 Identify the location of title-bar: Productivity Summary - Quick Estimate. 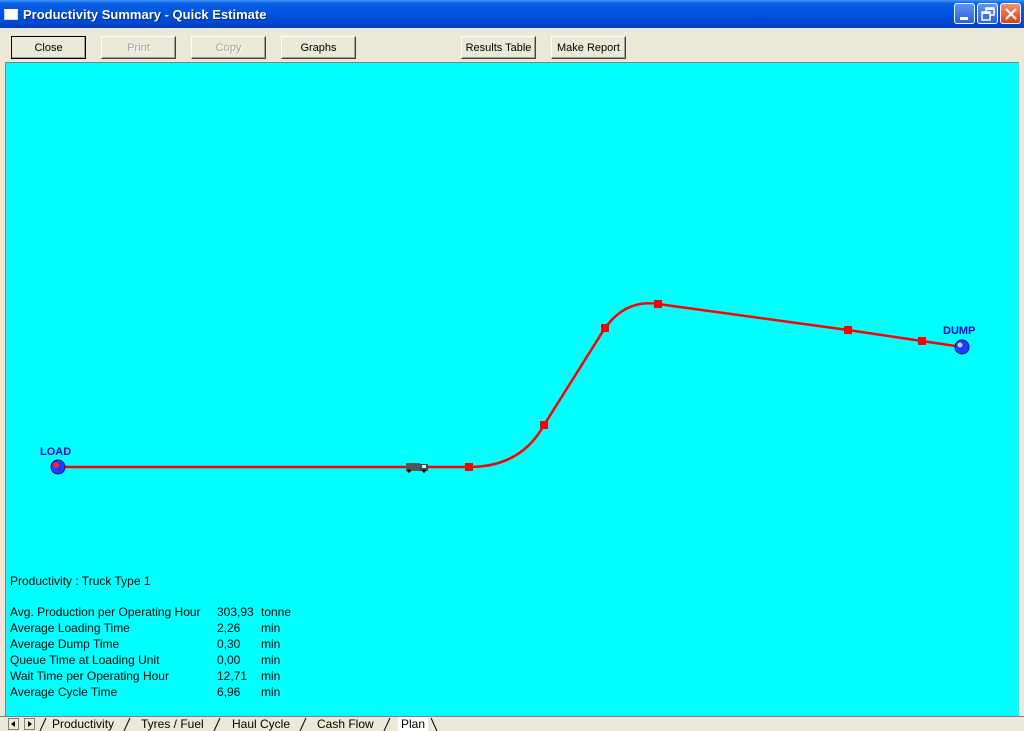
(512, 14).